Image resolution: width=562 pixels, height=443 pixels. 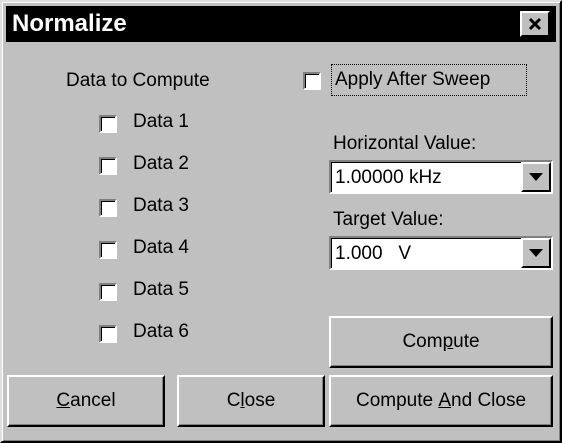 I want to click on apply-after-sweep-checkbox, so click(x=312, y=81).